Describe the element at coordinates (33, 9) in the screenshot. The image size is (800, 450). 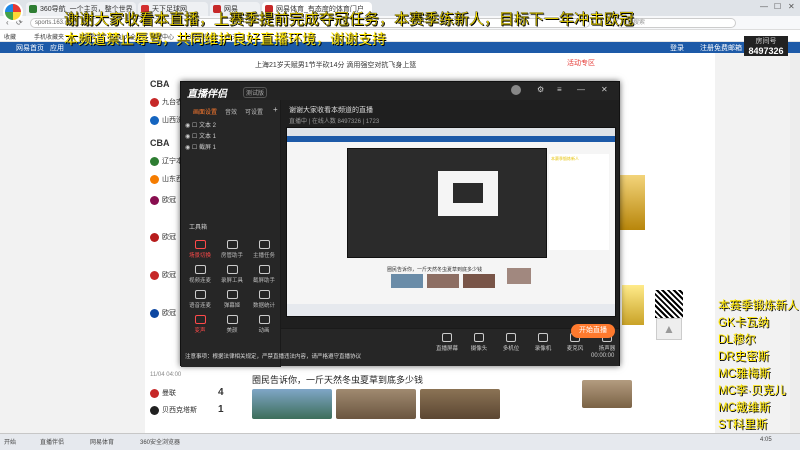
I see `tab-favicon-icon` at that location.